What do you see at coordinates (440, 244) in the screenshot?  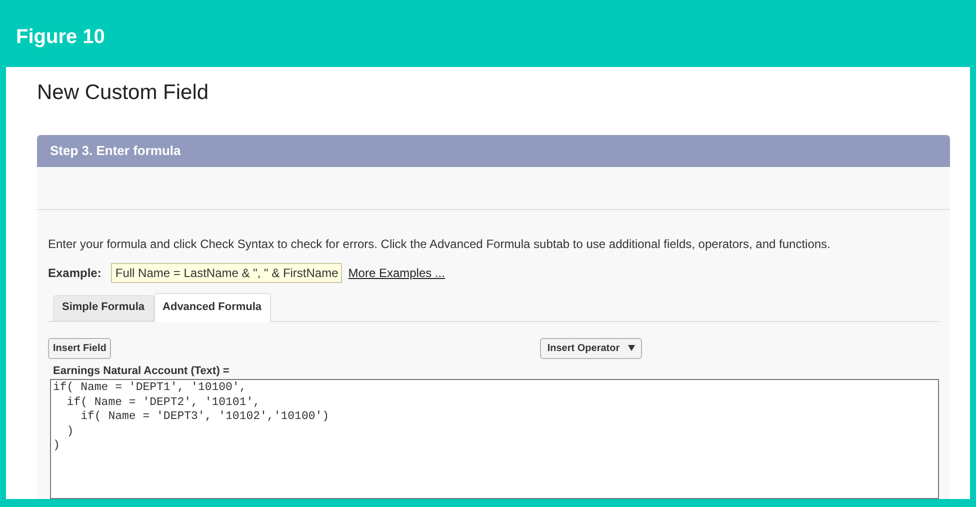 I see `instructions-text: Enter your formula and click Check Syntax to check for errors. Click the Advanced Formula subtab to use additional fields, operators, and functions.` at bounding box center [440, 244].